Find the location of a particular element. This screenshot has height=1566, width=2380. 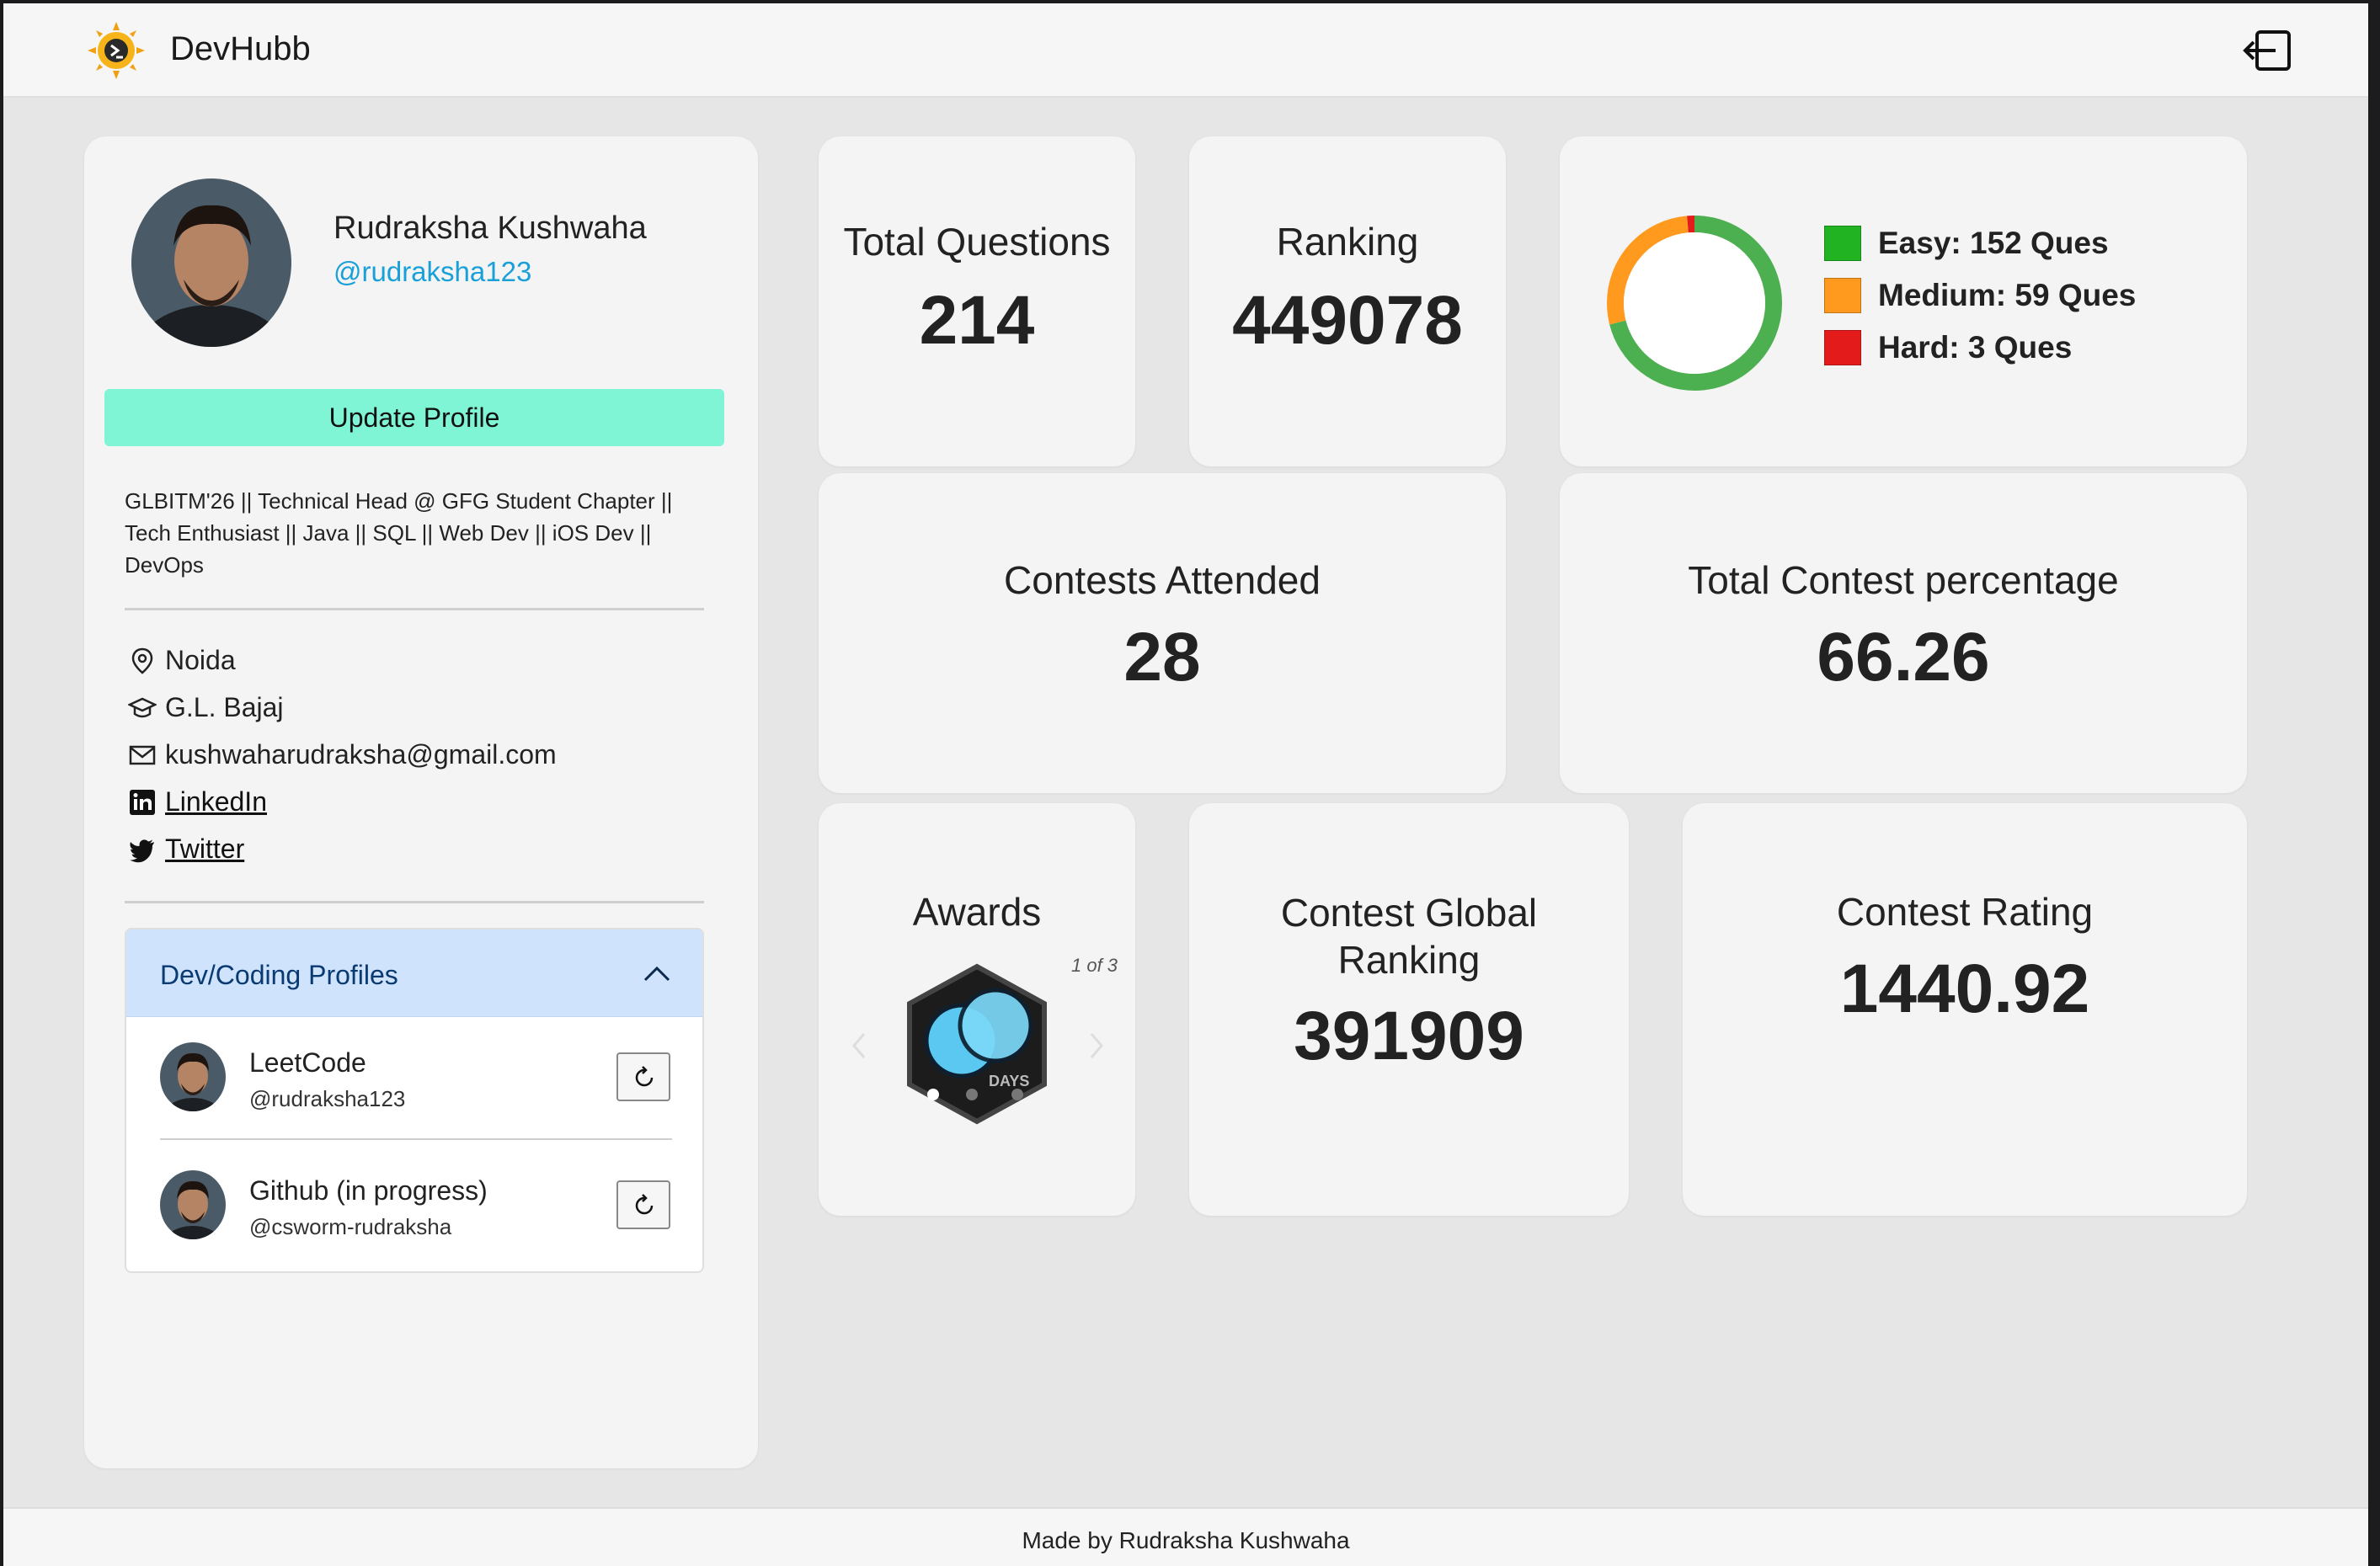

legend-label: Hard: 3 Ques is located at coordinates (1975, 347).